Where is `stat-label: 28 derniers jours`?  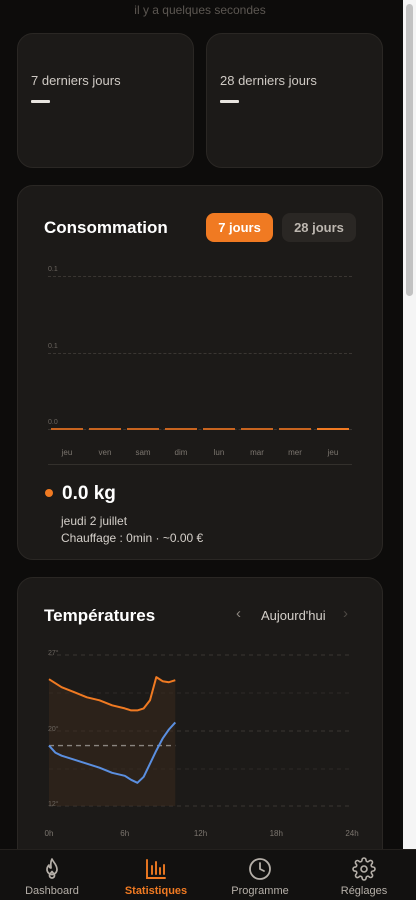 stat-label: 28 derniers jours is located at coordinates (268, 80).